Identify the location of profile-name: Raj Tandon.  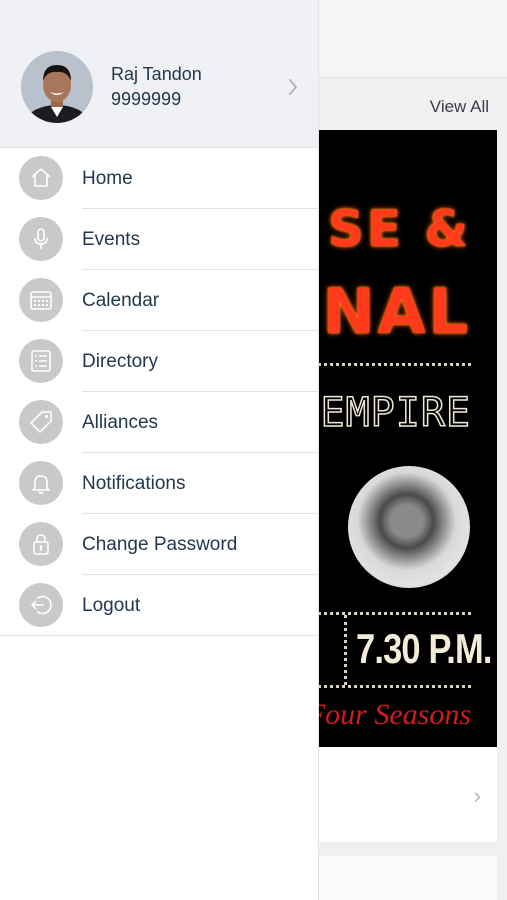
(156, 74).